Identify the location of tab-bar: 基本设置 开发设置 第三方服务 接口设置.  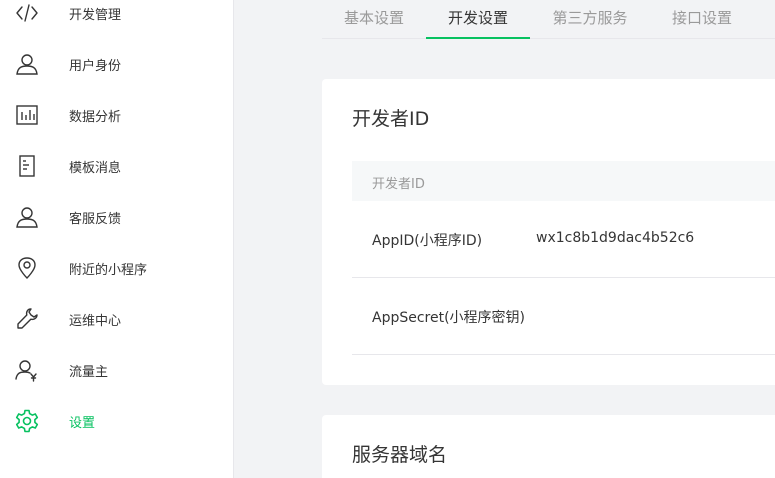
(548, 19).